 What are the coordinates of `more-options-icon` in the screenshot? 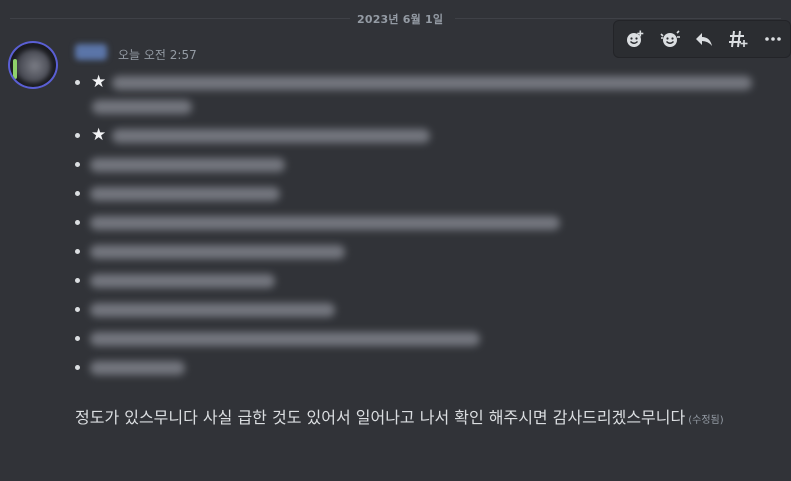 It's located at (773, 39).